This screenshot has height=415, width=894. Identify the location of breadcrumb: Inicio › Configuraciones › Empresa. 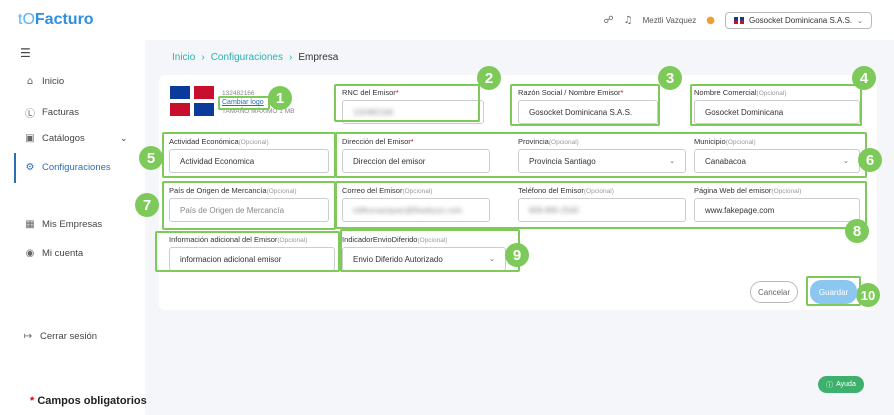
(255, 57).